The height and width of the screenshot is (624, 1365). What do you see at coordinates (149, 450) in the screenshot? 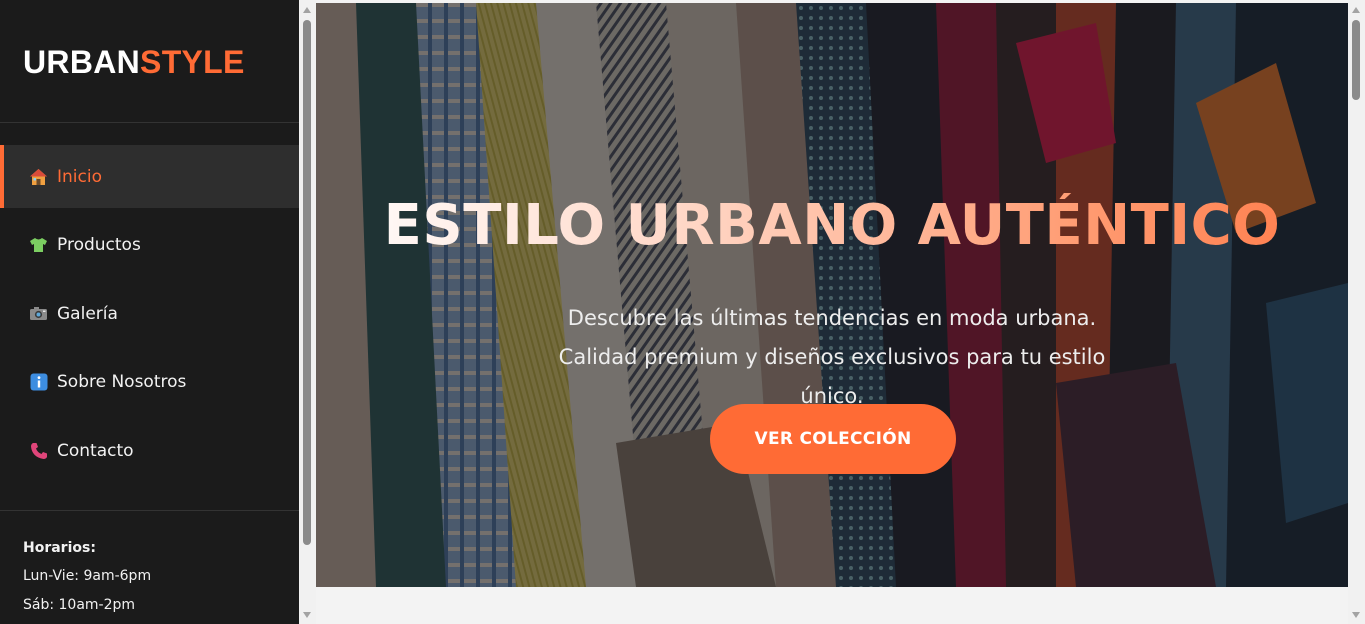
I see `sidebar-item-contacto: Contacto` at bounding box center [149, 450].